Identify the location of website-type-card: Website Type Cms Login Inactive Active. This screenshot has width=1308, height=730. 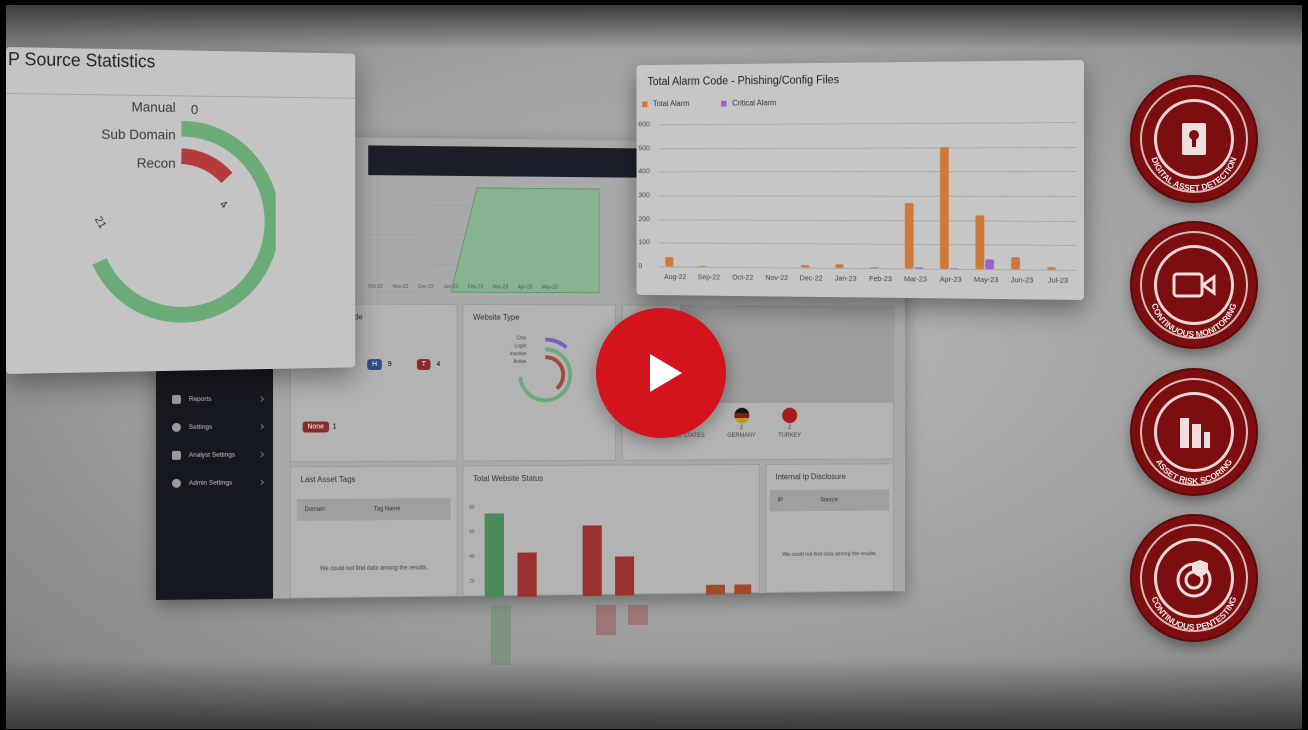
(539, 382).